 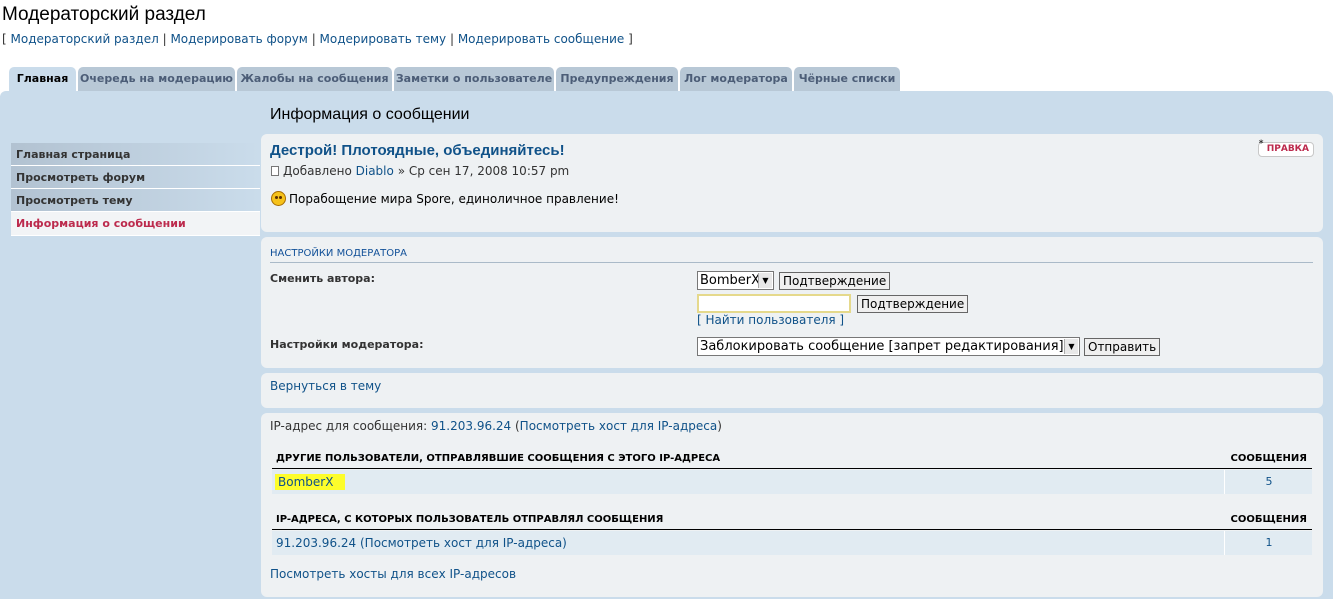 What do you see at coordinates (135, 177) in the screenshot?
I see `menu-item-view-forum: Просмотреть форум` at bounding box center [135, 177].